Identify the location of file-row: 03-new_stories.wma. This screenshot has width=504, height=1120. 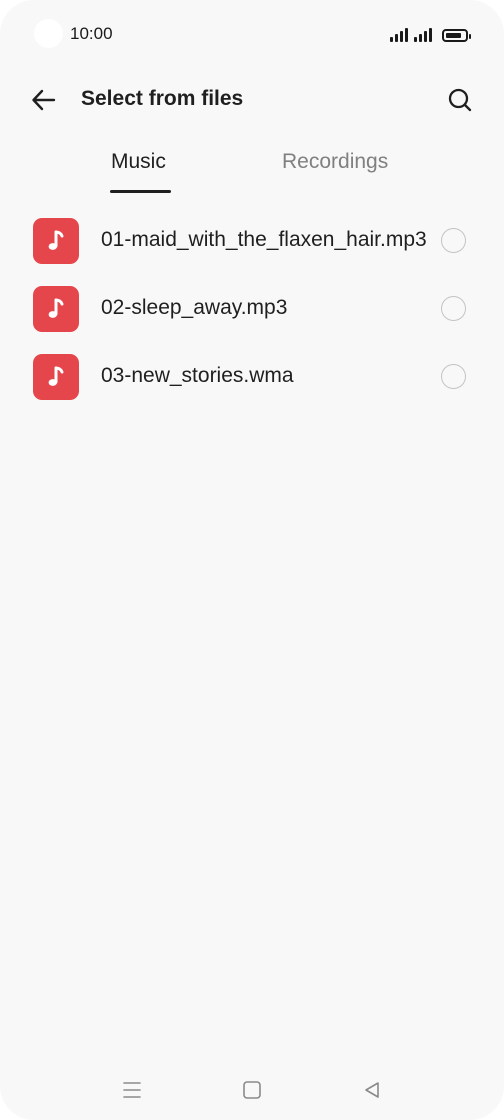
(252, 377).